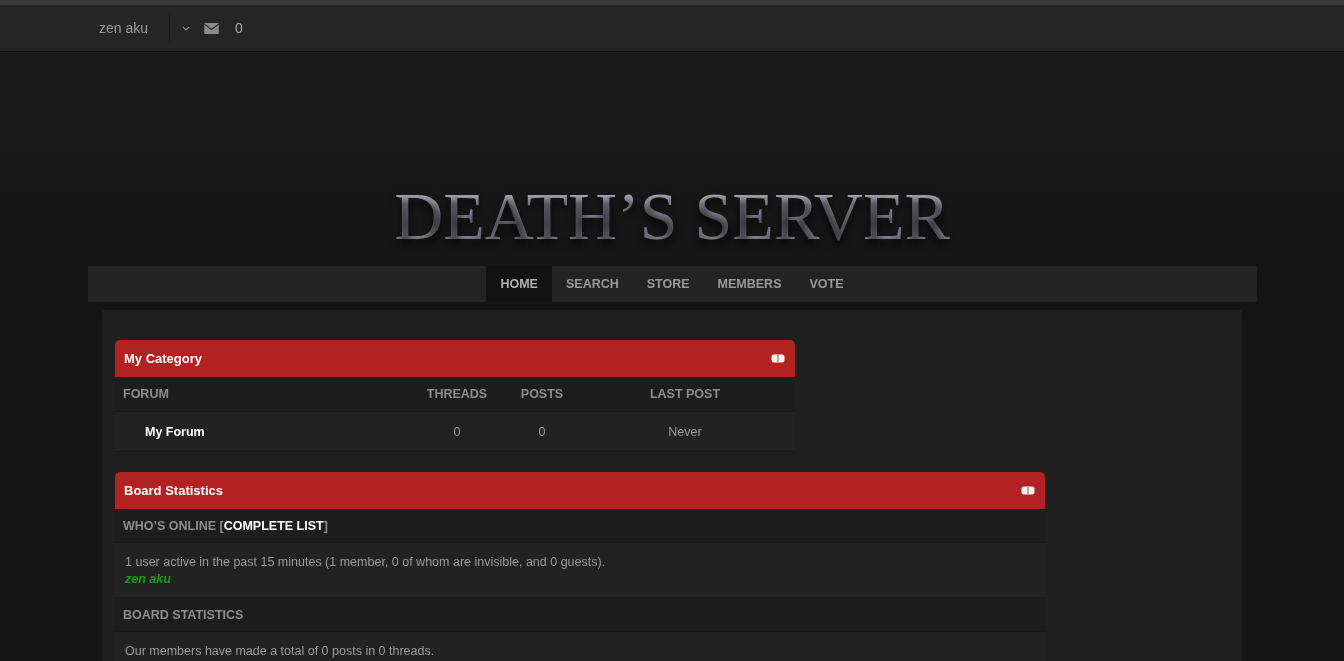 This screenshot has height=661, width=1344. Describe the element at coordinates (668, 284) in the screenshot. I see `nav-tab: STORE` at that location.